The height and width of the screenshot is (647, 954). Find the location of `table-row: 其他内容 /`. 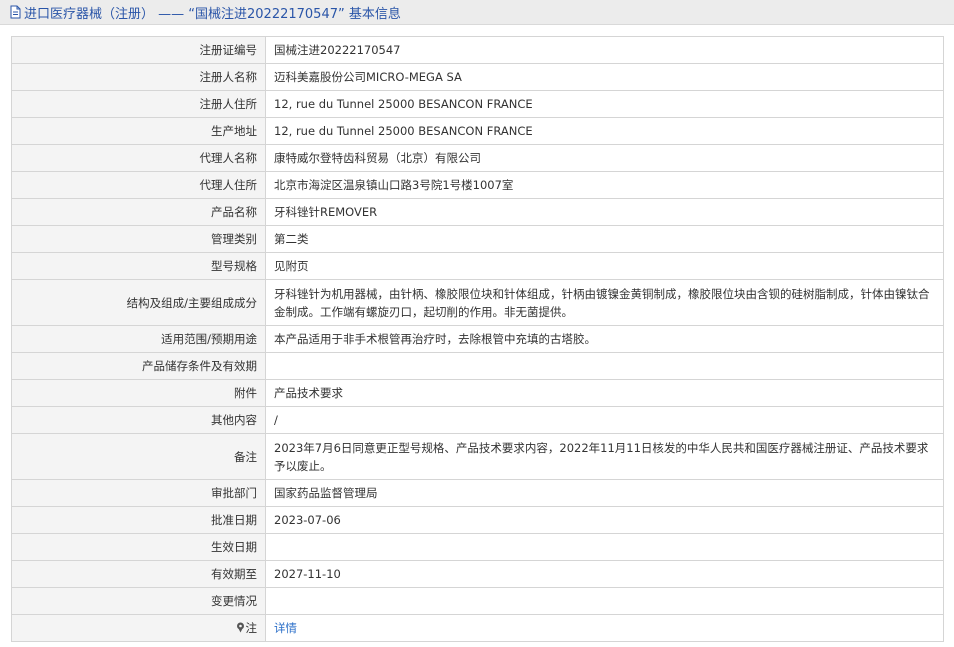

table-row: 其他内容 / is located at coordinates (477, 420).